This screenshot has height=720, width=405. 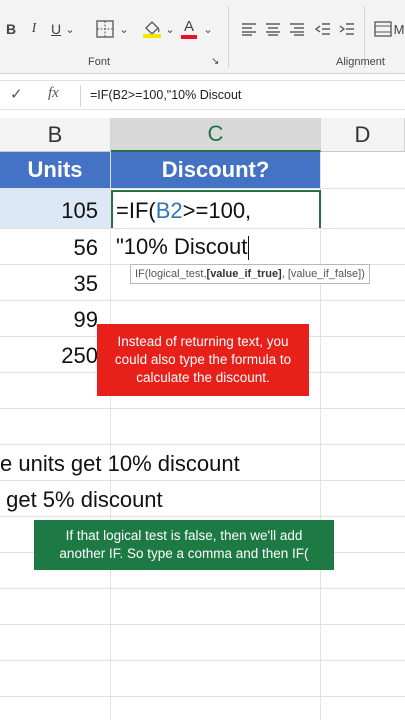 What do you see at coordinates (49, 356) in the screenshot?
I see `cell-units: 250` at bounding box center [49, 356].